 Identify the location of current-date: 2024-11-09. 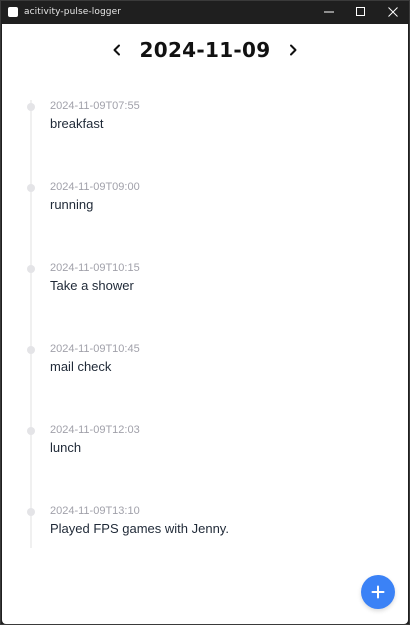
(205, 50).